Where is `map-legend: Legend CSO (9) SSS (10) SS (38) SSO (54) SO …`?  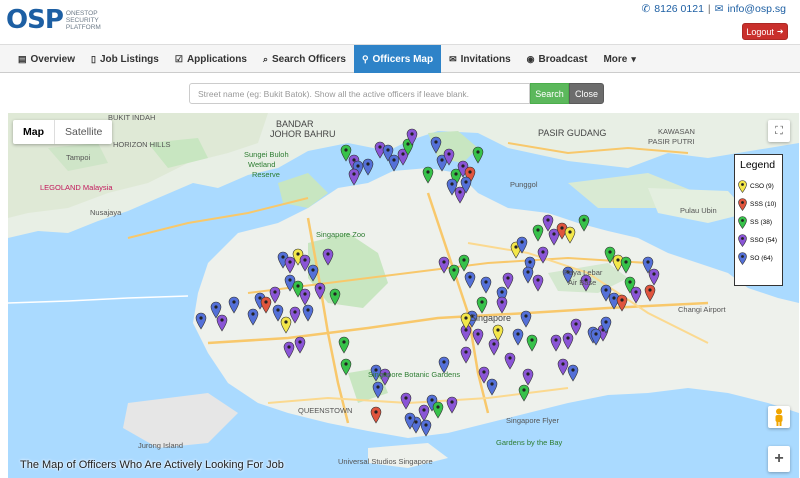
map-legend: Legend CSO (9) SSS (10) SS (38) SSO (54) SO … is located at coordinates (758, 220).